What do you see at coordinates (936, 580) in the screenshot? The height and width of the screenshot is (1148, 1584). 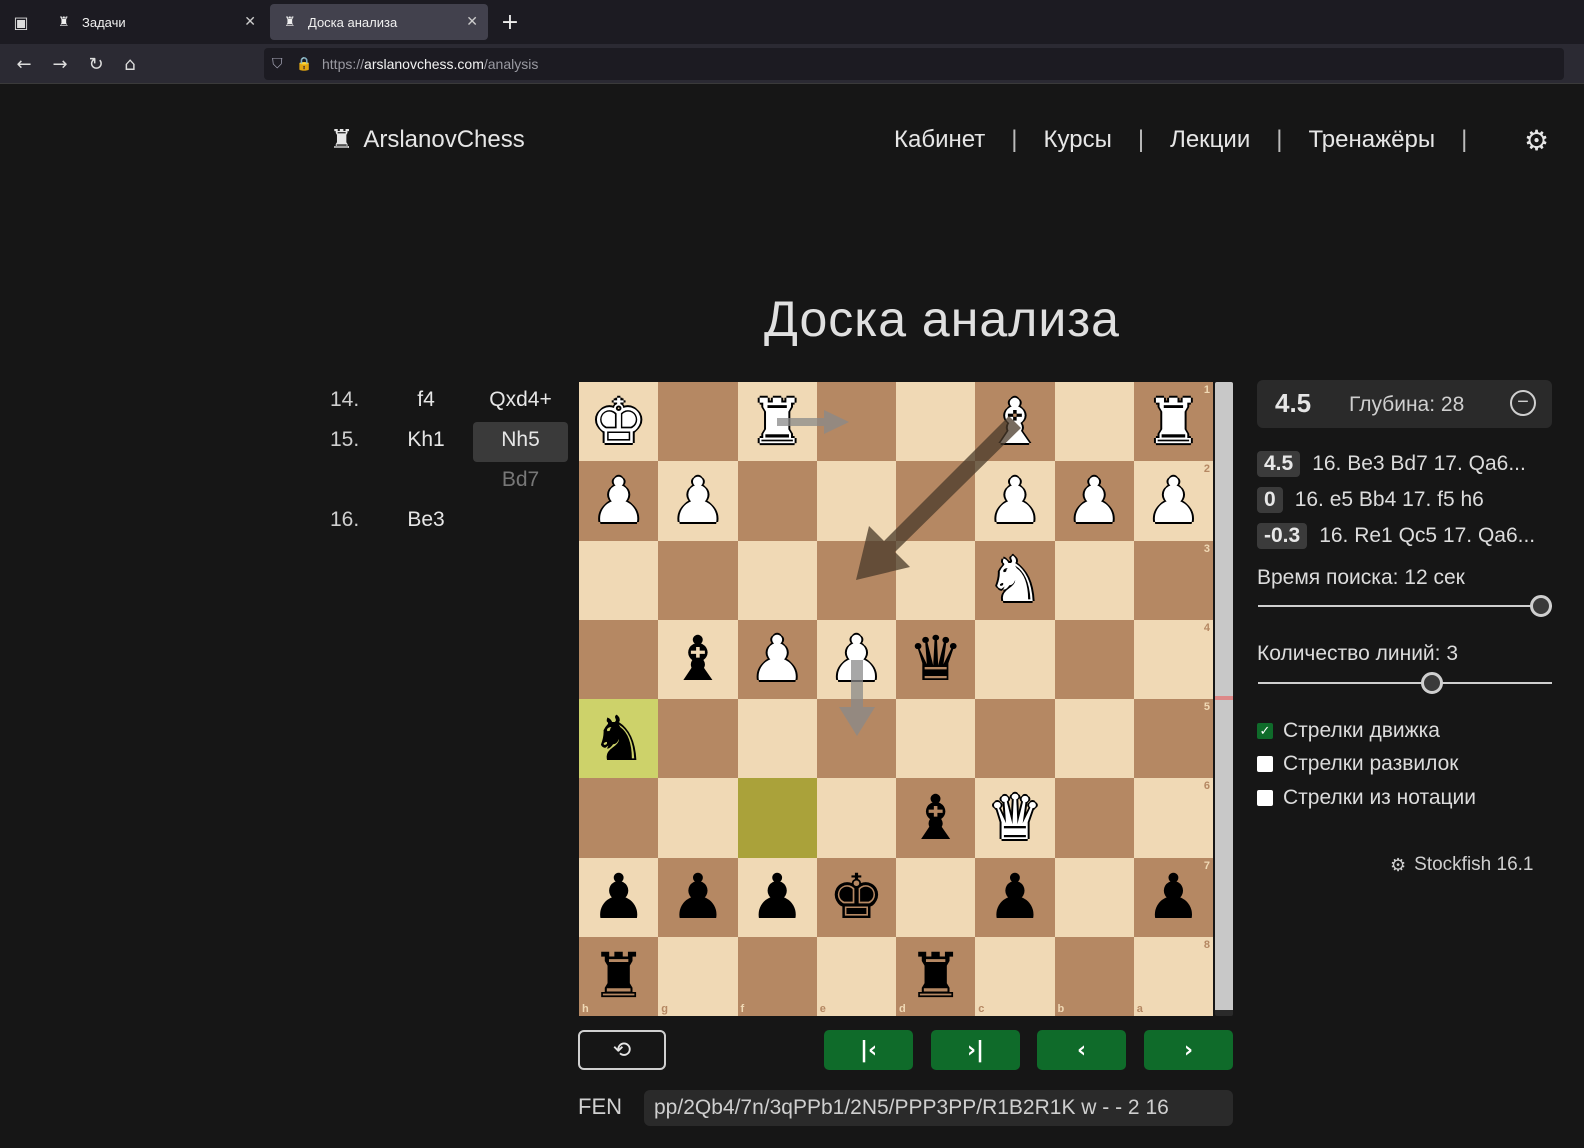 I see `square-d3` at bounding box center [936, 580].